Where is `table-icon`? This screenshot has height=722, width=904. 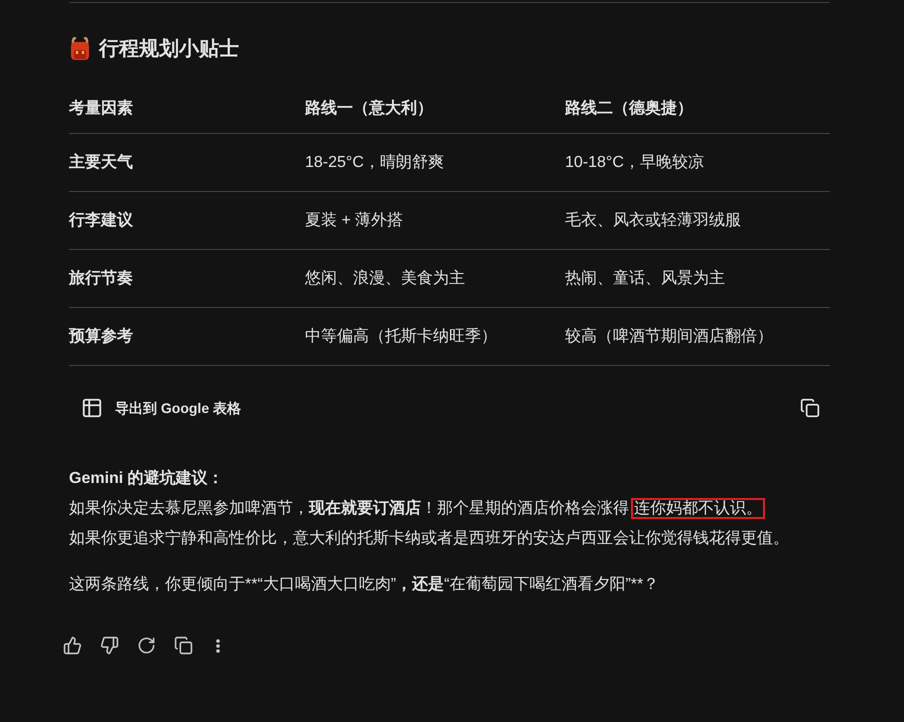 table-icon is located at coordinates (92, 408).